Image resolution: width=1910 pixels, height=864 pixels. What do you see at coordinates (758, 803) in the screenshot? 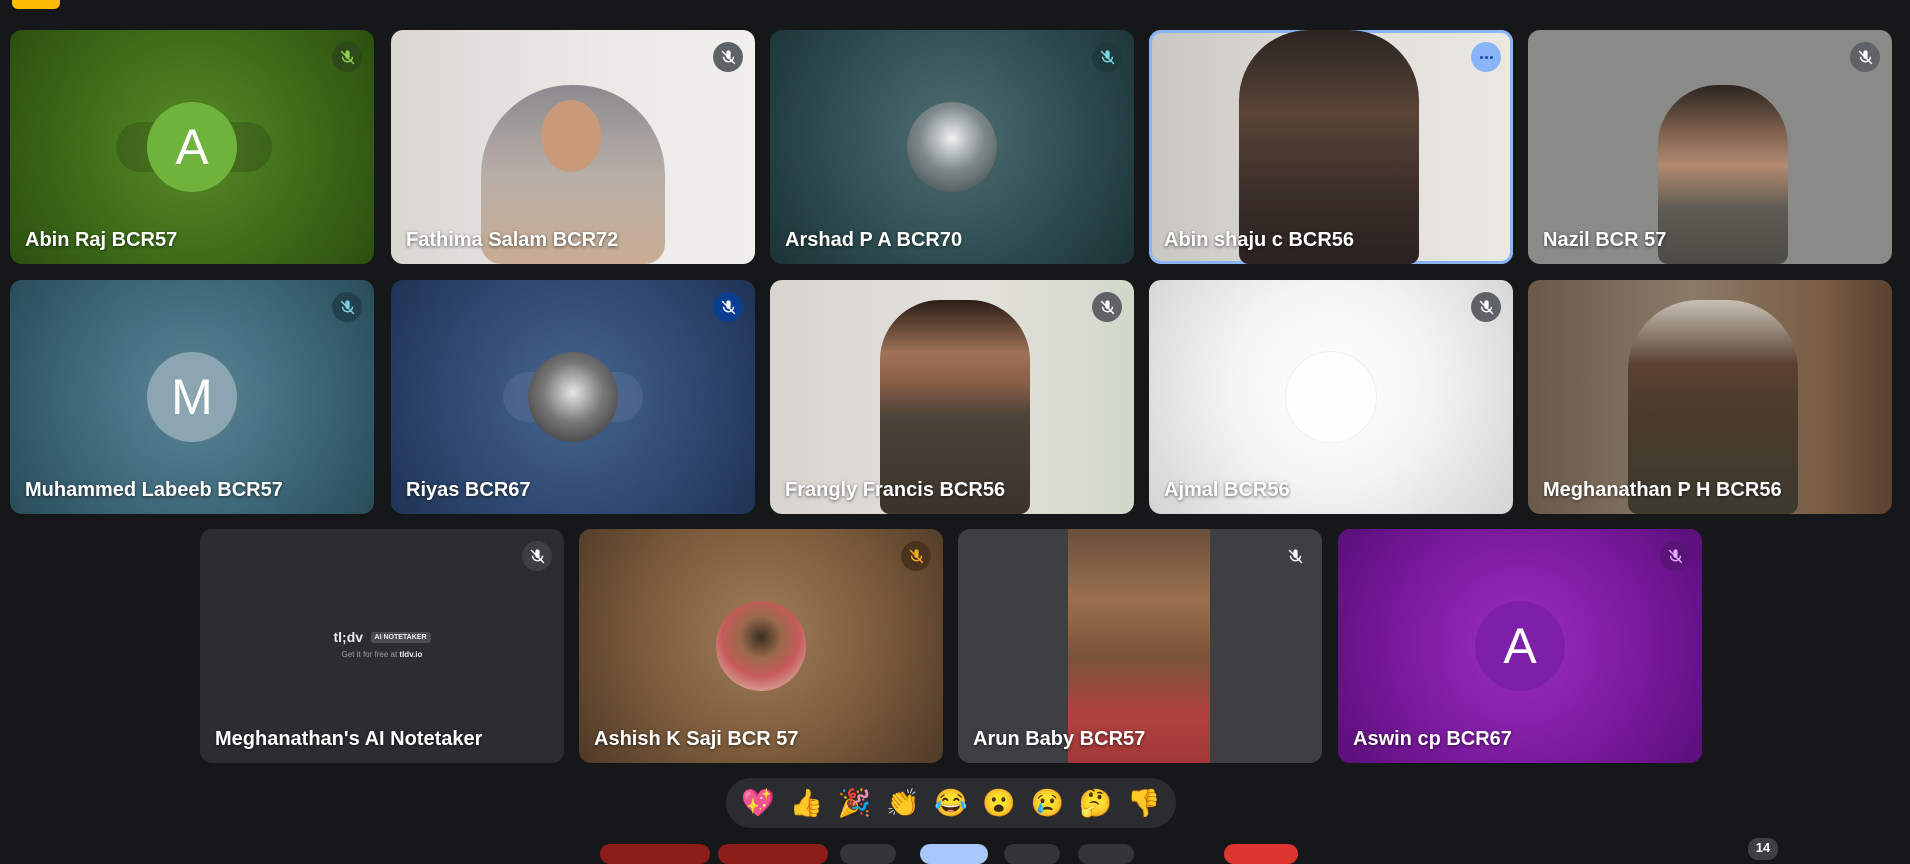
I see `reaction-sparkling-heart: 💖` at bounding box center [758, 803].